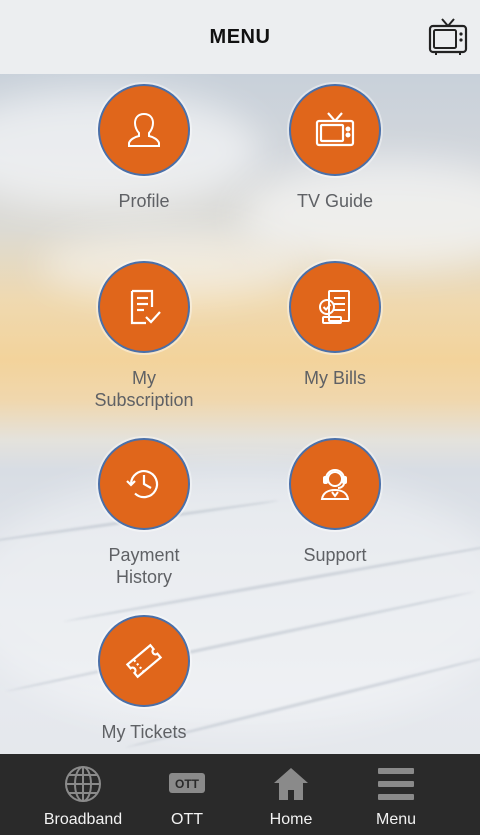  I want to click on tv-guide-circle, so click(335, 130).